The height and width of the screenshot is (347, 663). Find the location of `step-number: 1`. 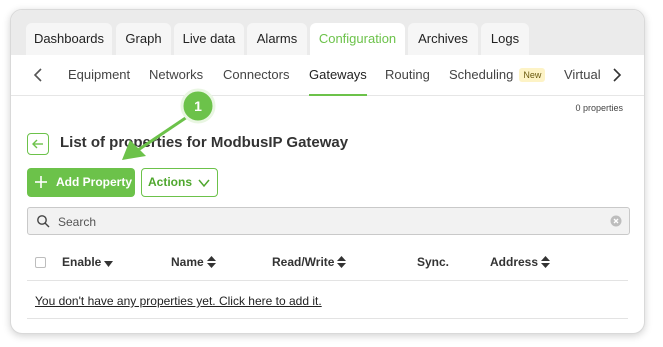

step-number: 1 is located at coordinates (198, 106).